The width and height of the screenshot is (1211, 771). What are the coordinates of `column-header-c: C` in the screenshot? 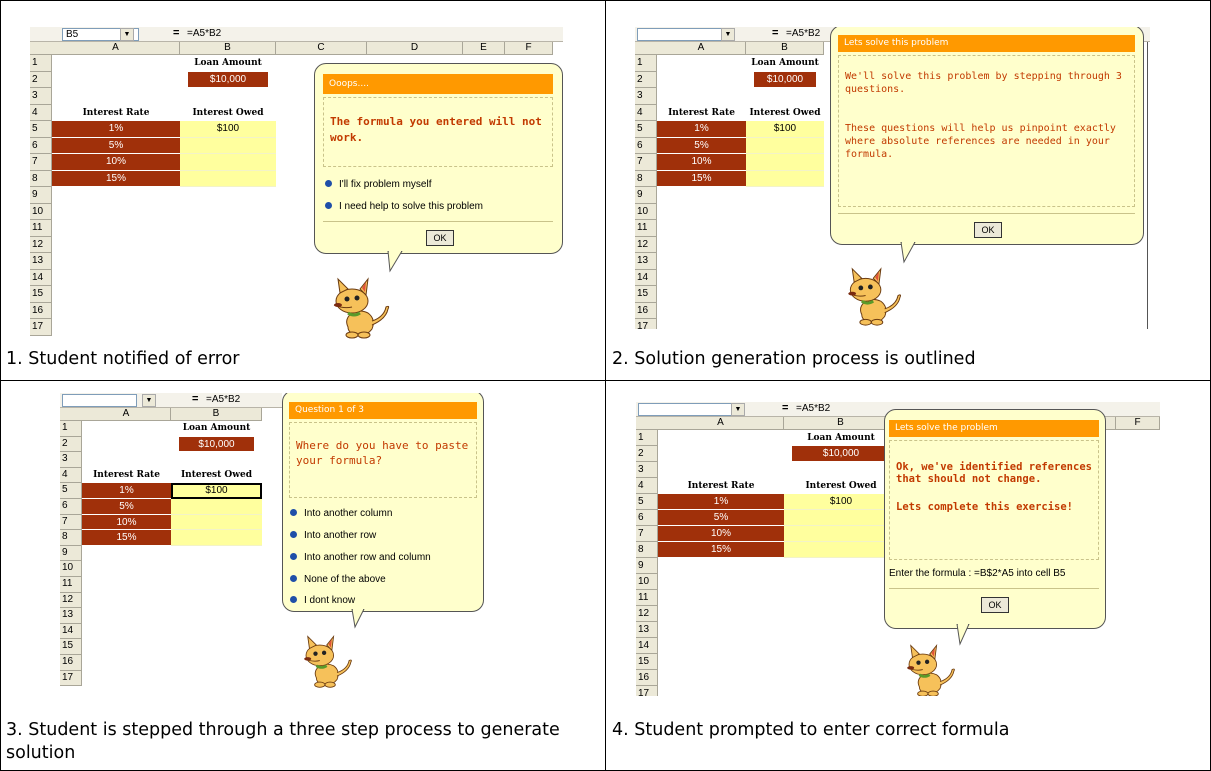 It's located at (321, 48).